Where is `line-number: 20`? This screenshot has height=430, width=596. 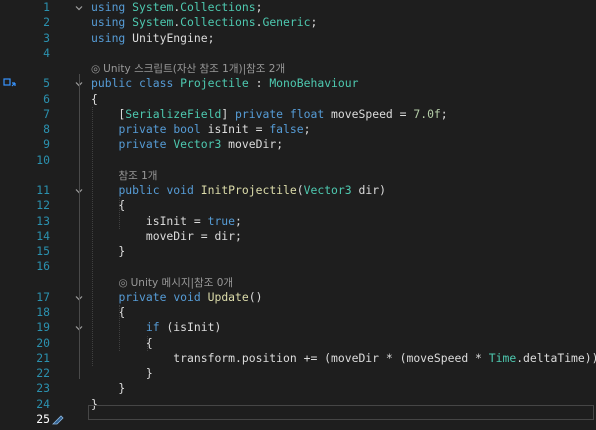 line-number: 20 is located at coordinates (43, 342).